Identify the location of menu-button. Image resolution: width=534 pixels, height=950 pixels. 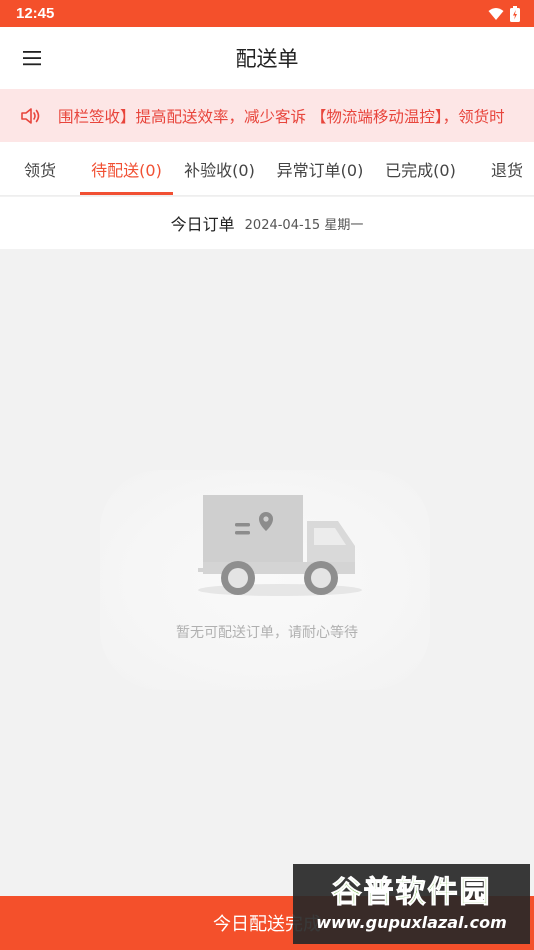
(32, 58).